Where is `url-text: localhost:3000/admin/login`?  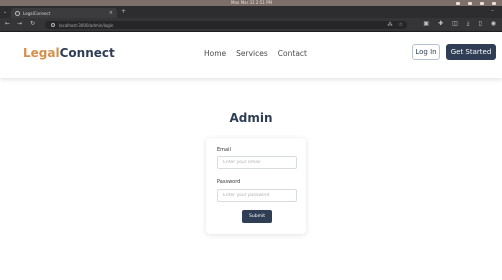 url-text: localhost:3000/admin/login is located at coordinates (86, 25).